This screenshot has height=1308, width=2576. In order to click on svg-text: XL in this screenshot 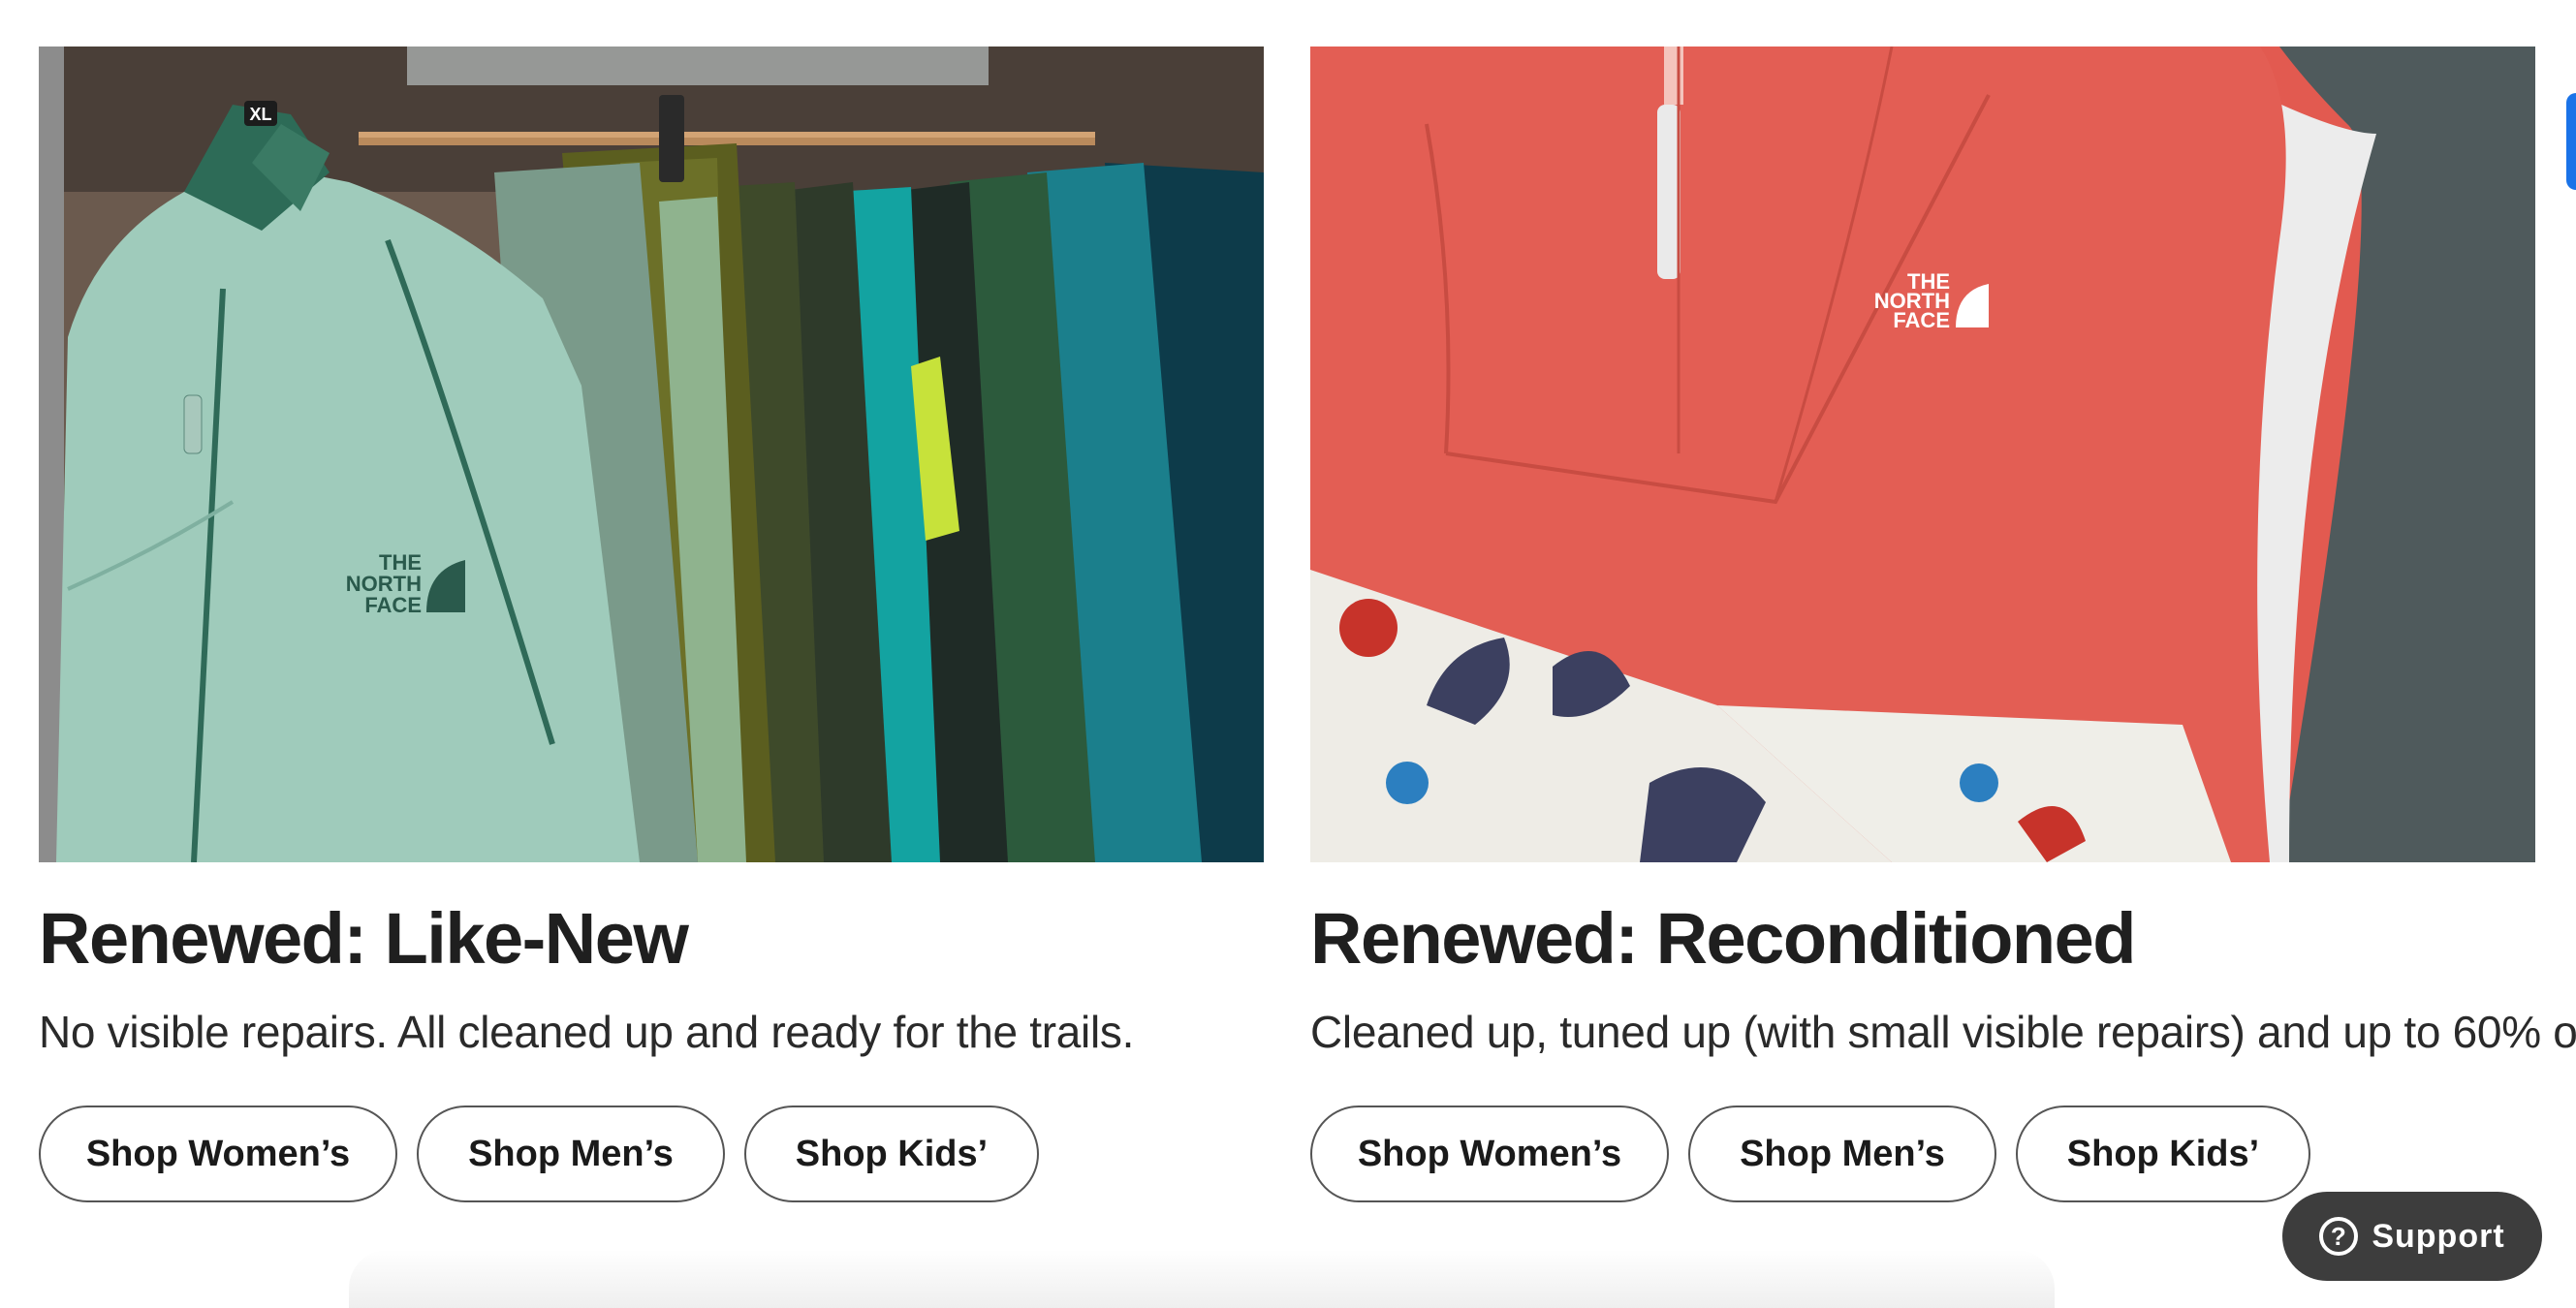, I will do `click(260, 114)`.